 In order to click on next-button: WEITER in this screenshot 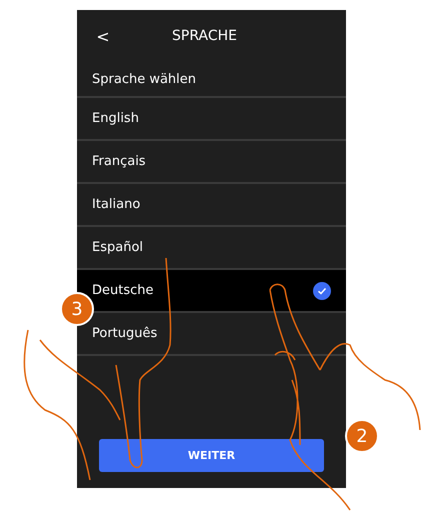, I will do `click(211, 455)`.